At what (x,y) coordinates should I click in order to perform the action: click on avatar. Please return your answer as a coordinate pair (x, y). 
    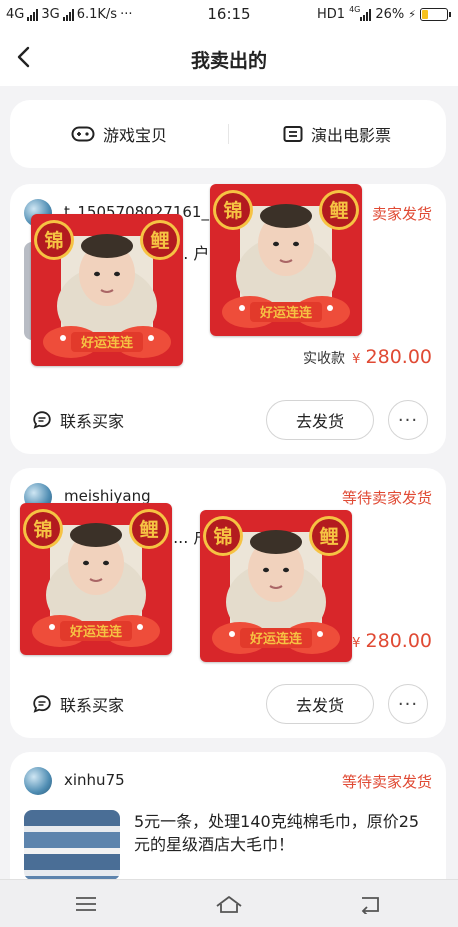
    Looking at the image, I should click on (38, 781).